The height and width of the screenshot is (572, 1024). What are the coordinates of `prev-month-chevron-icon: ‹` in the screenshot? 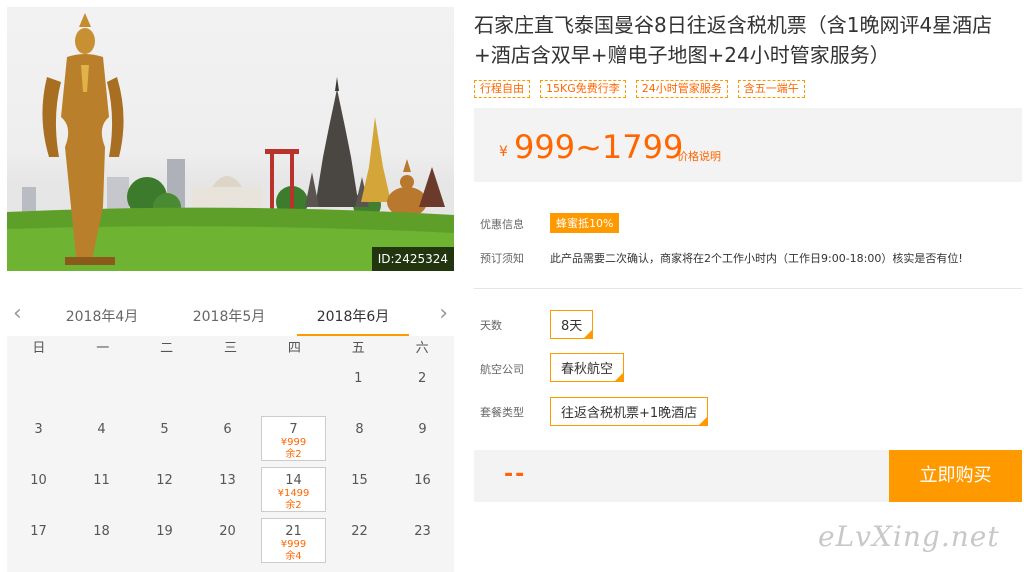 It's located at (17, 314).